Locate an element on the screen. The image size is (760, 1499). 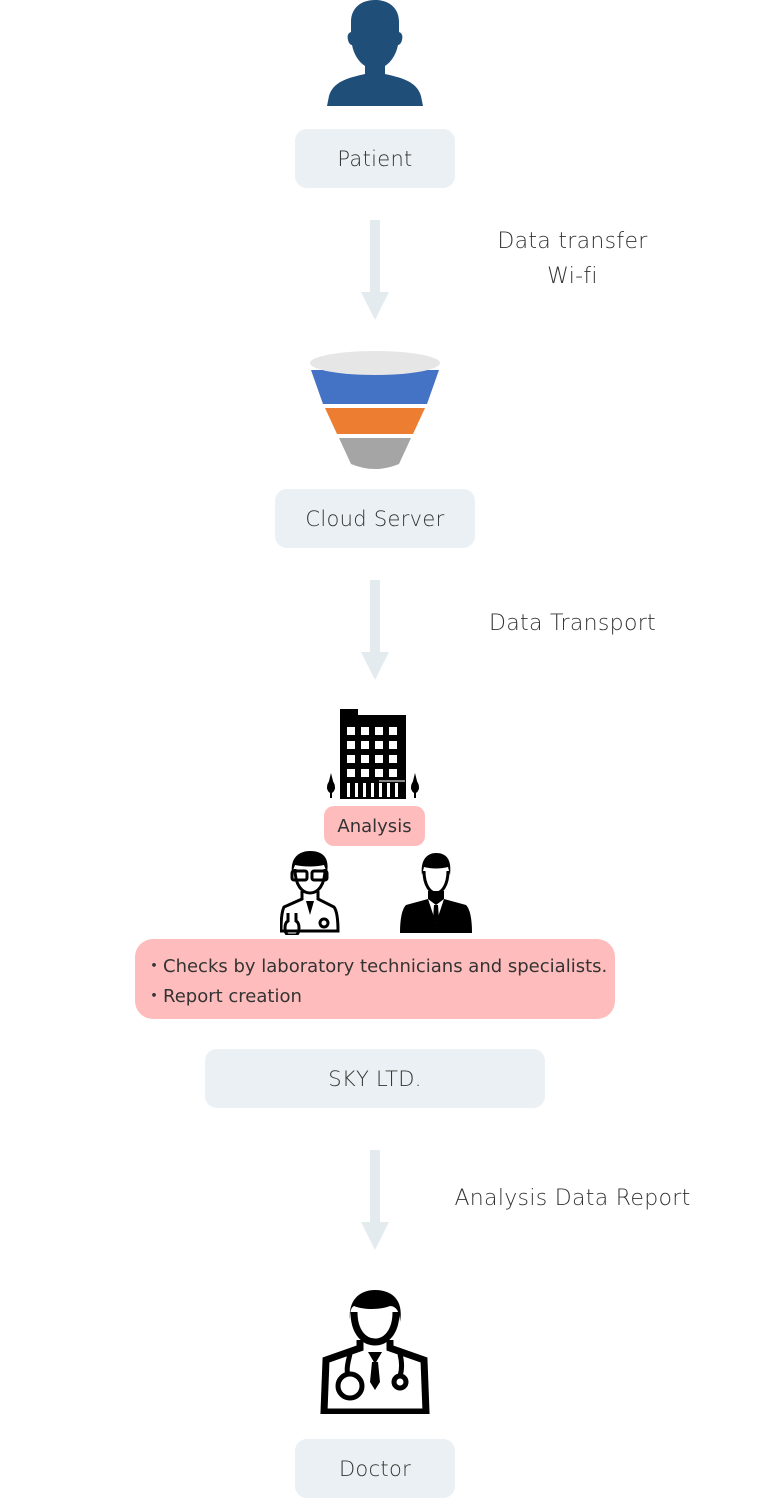
cloud-server-label: Cloud Server is located at coordinates (375, 518).